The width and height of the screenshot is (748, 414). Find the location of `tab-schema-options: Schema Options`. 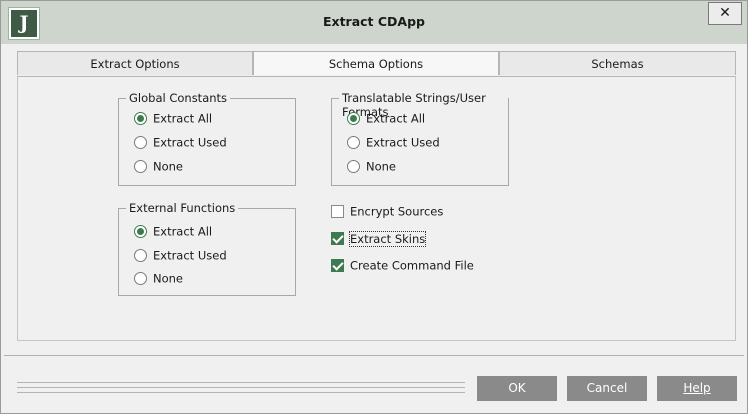

tab-schema-options: Schema Options is located at coordinates (376, 63).